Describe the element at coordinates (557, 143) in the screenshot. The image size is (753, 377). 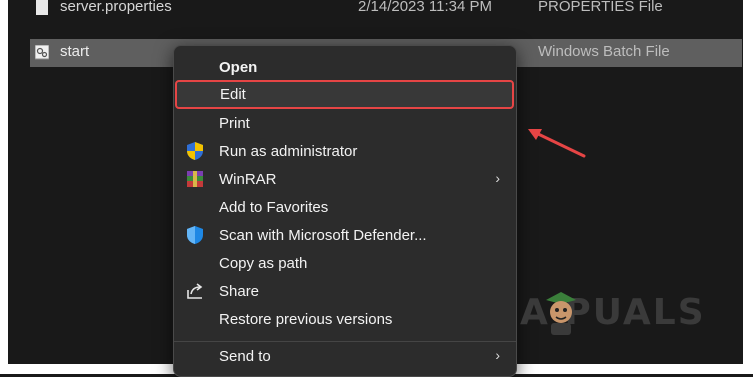
I see `annotation-arrow-icon` at that location.